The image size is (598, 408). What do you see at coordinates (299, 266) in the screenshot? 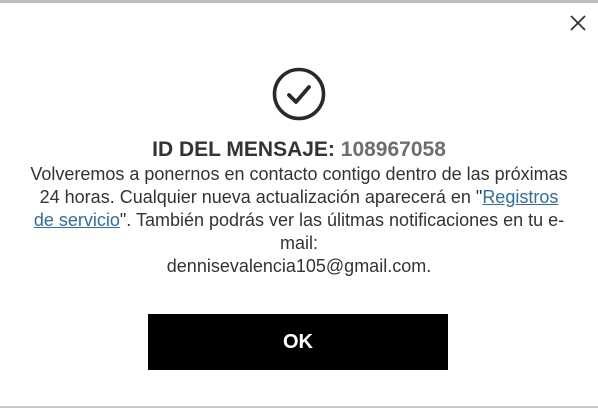
I see `user-email: dennisevalencia105@gmail.com.` at bounding box center [299, 266].